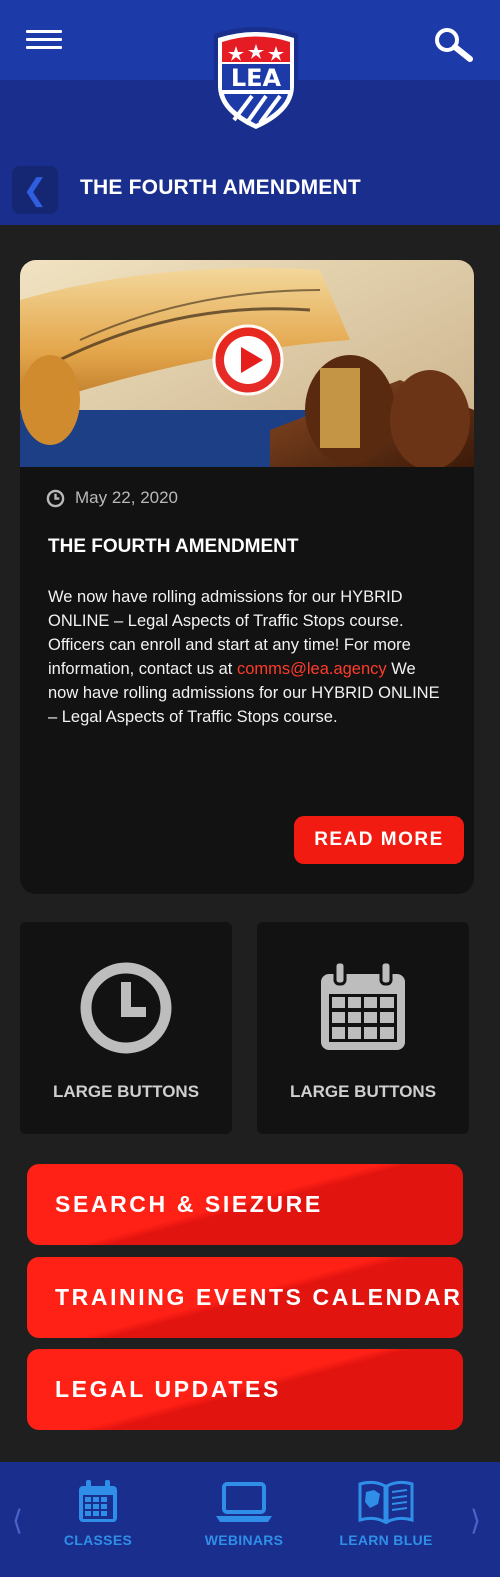 This screenshot has width=500, height=1577. What do you see at coordinates (220, 187) in the screenshot?
I see `page-title: THE FOURTH AMENDMENT` at bounding box center [220, 187].